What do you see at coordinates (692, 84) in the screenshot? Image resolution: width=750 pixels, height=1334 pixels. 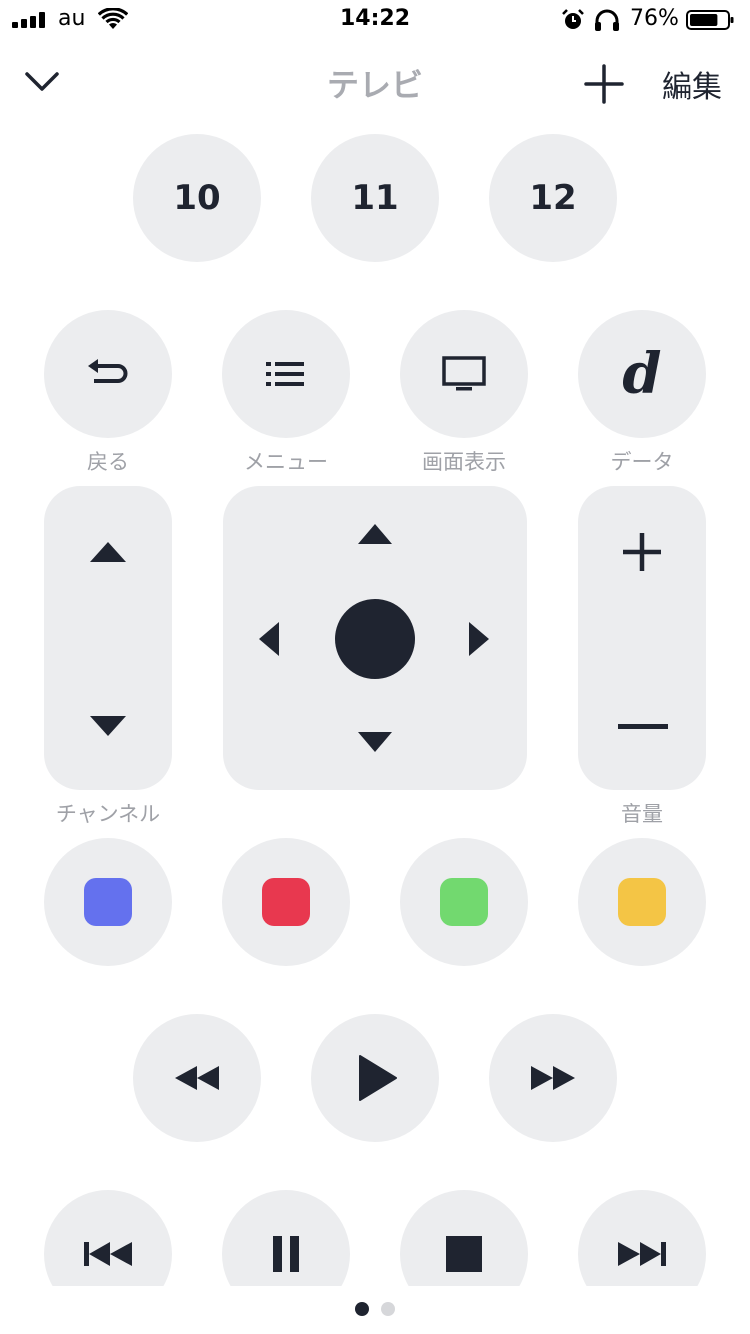 I see `edit-button: 編集` at bounding box center [692, 84].